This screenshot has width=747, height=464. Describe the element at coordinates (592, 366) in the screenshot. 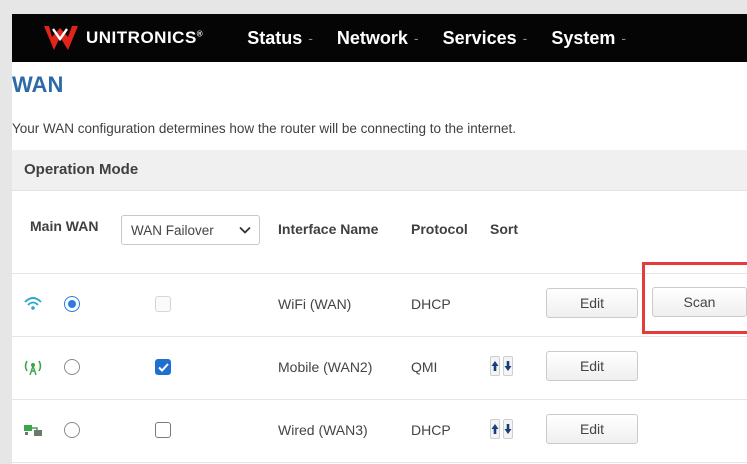

I see `edit-button-mobile: Edit` at that location.